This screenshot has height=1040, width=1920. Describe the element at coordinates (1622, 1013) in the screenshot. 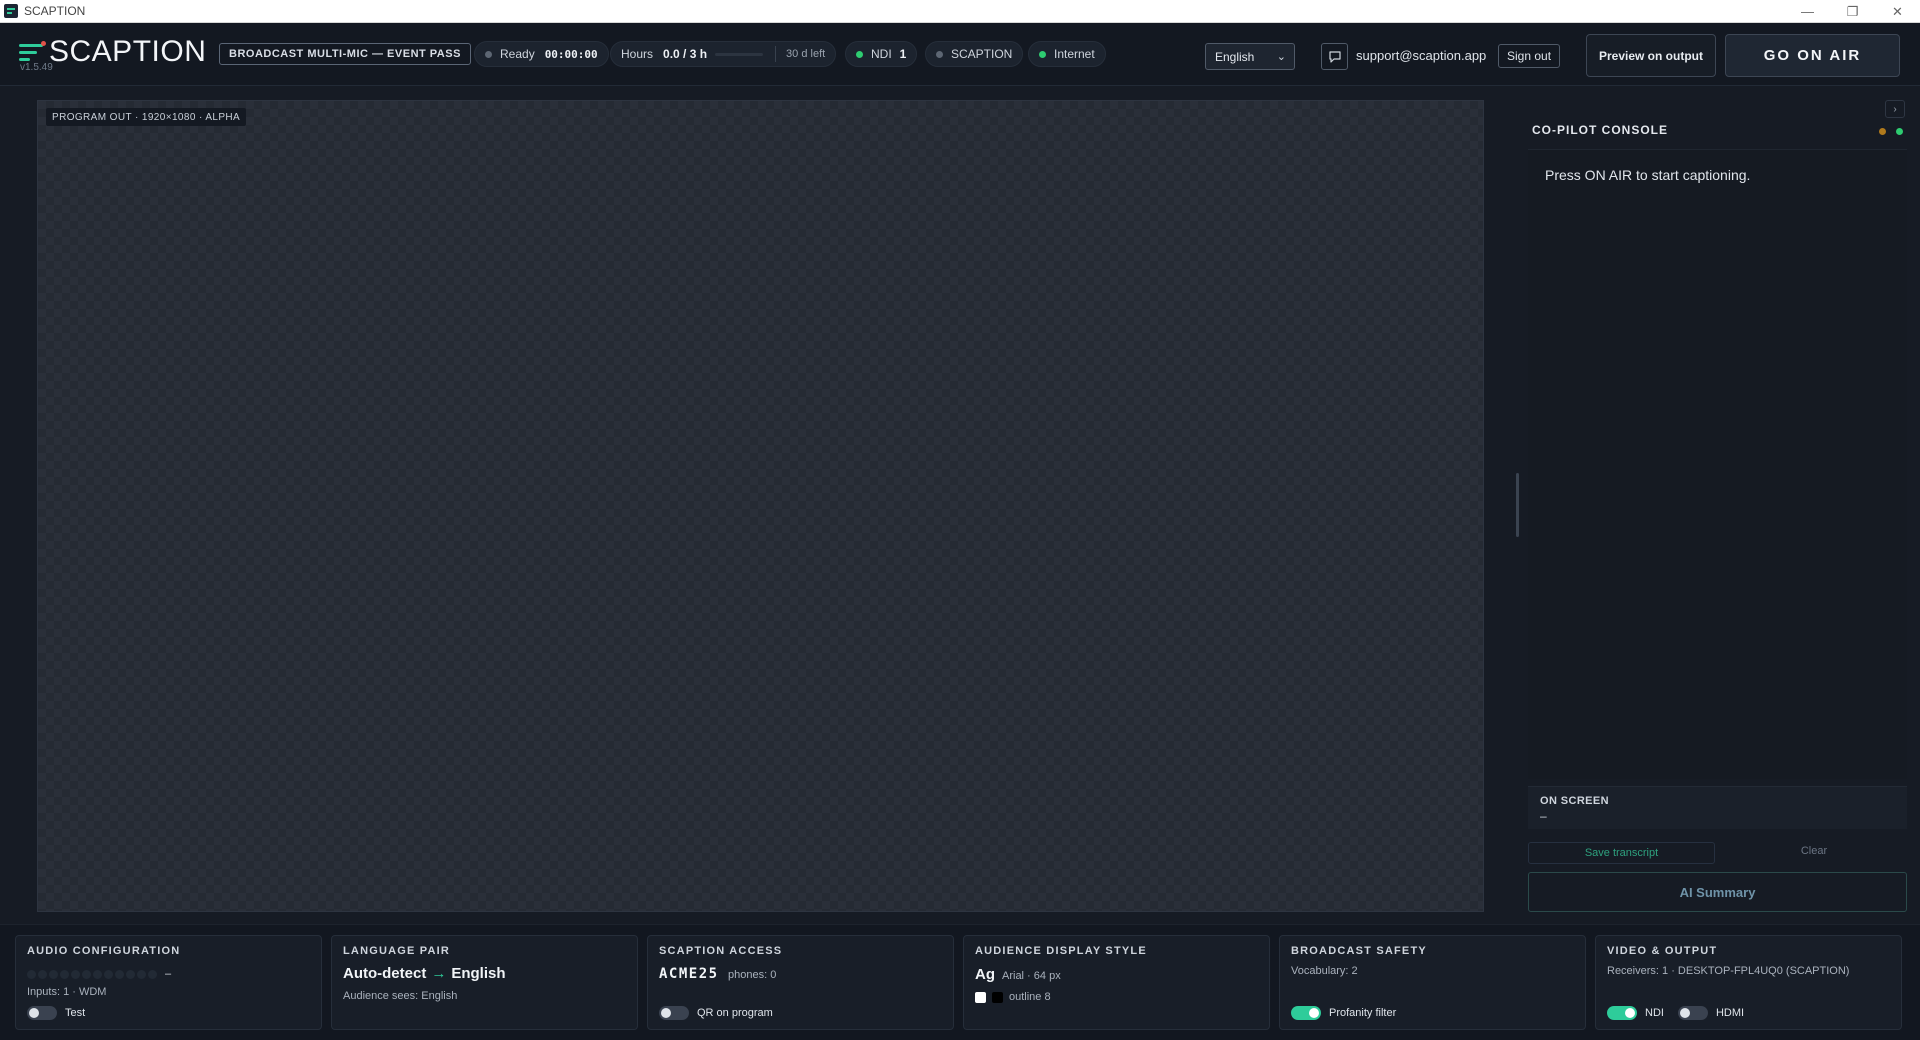

I see `ndi-output-toggle` at that location.